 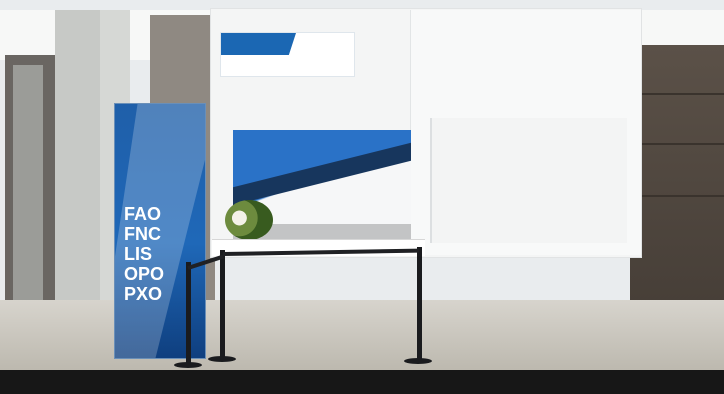 I want to click on bottom-black-band, so click(x=362, y=382).